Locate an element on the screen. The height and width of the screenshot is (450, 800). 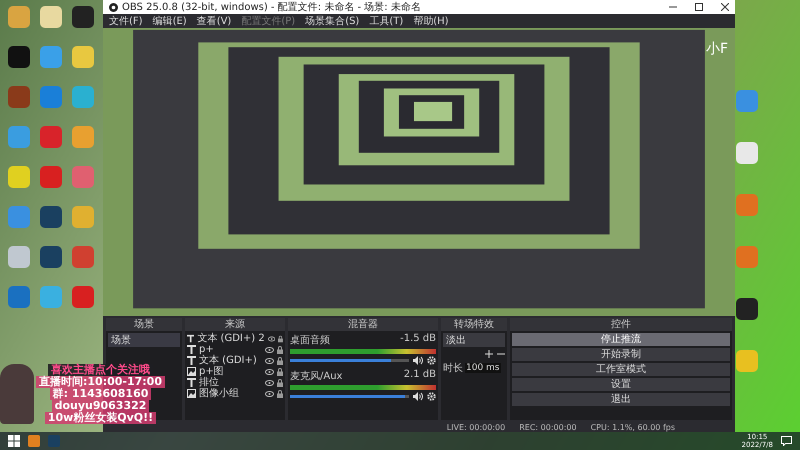
dock-title: 转场特效 is located at coordinates (474, 324).